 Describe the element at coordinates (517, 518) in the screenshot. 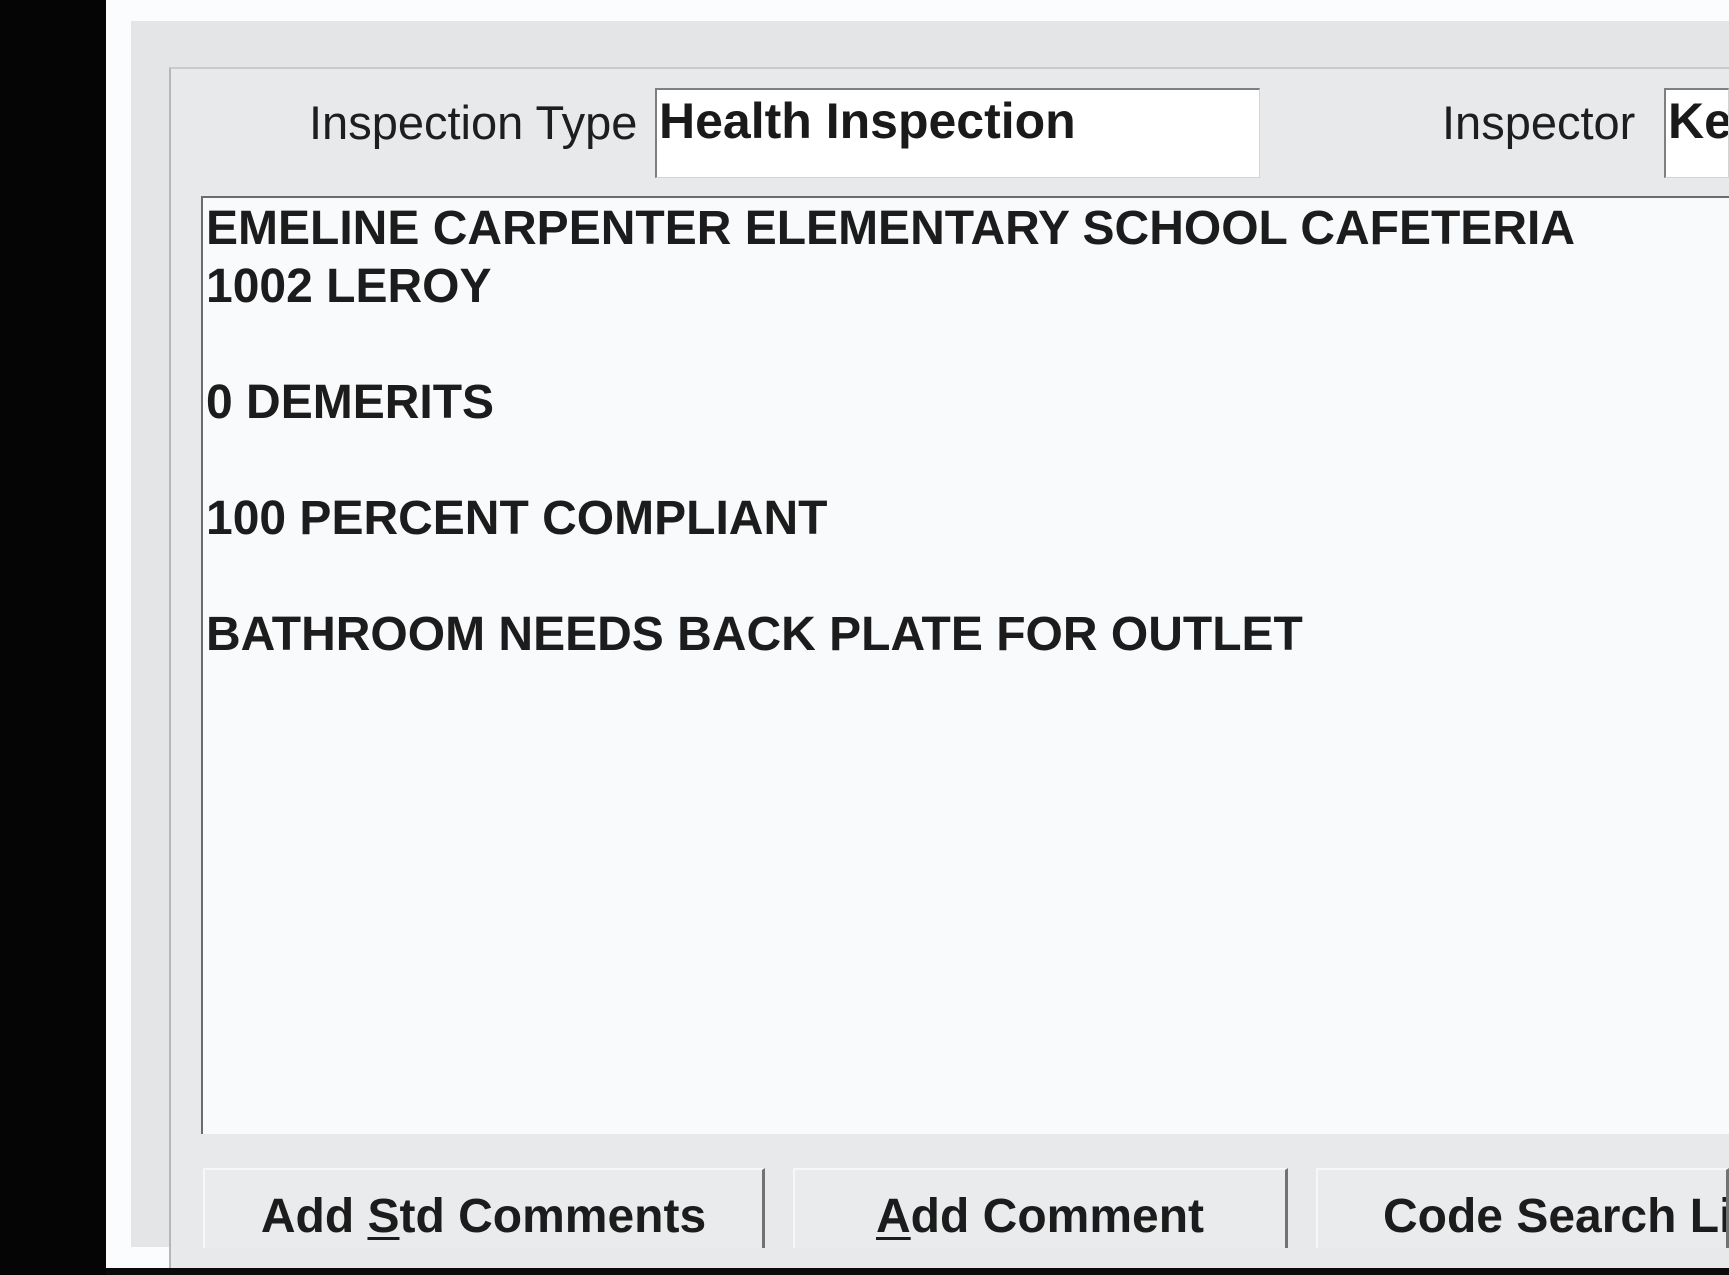

I see `comment-line-compliance: 100 PERCENT COMPLIANT` at that location.